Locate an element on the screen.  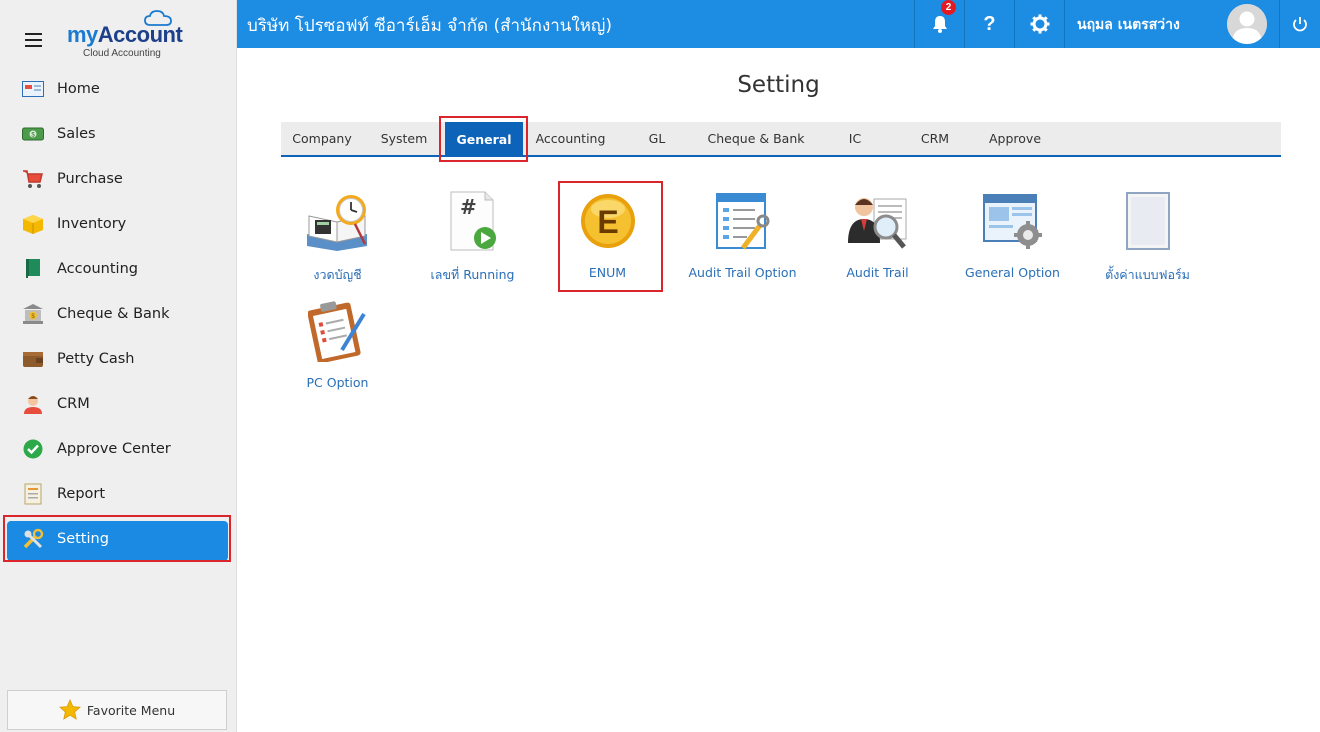
logo: myAccount is located at coordinates (125, 35).